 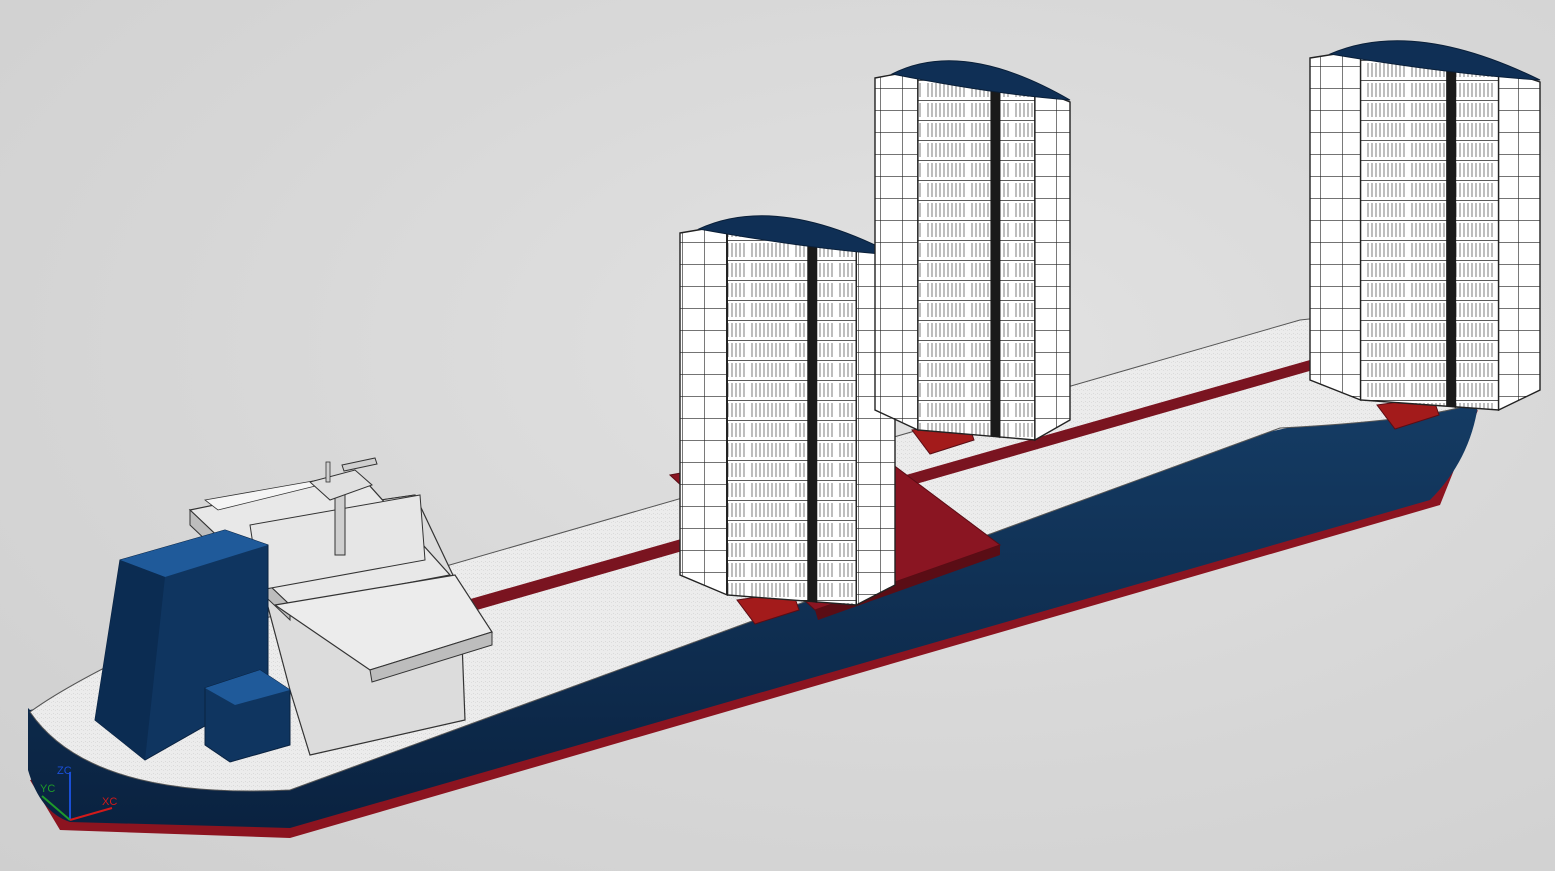 I want to click on fore-sail, so click(x=787, y=420).